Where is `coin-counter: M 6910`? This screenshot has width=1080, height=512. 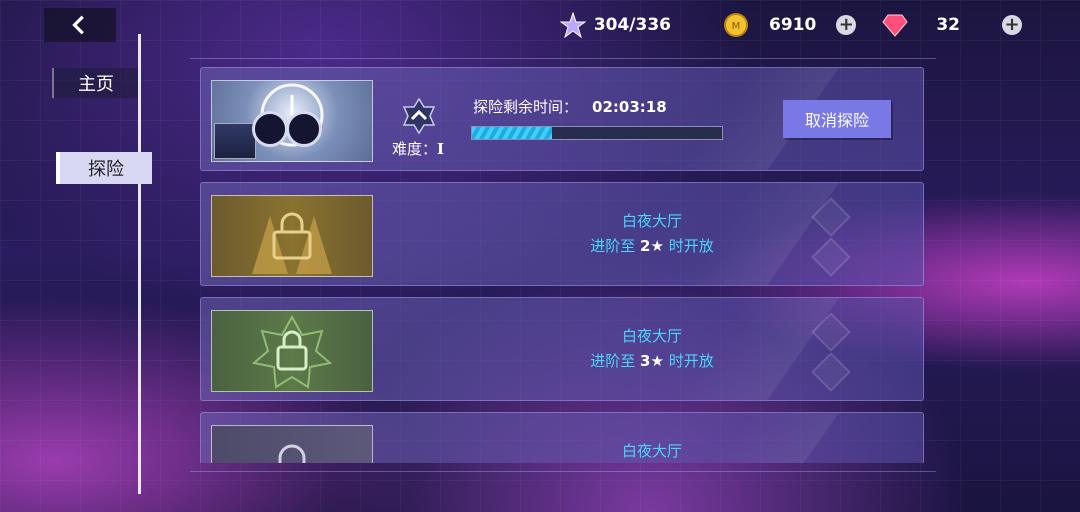 coin-counter: M 6910 is located at coordinates (769, 25).